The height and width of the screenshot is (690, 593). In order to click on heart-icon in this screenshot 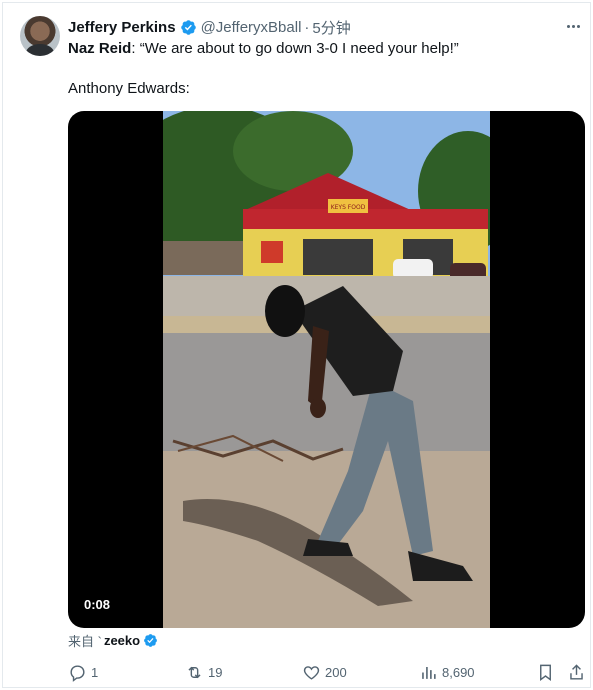, I will do `click(311, 672)`.